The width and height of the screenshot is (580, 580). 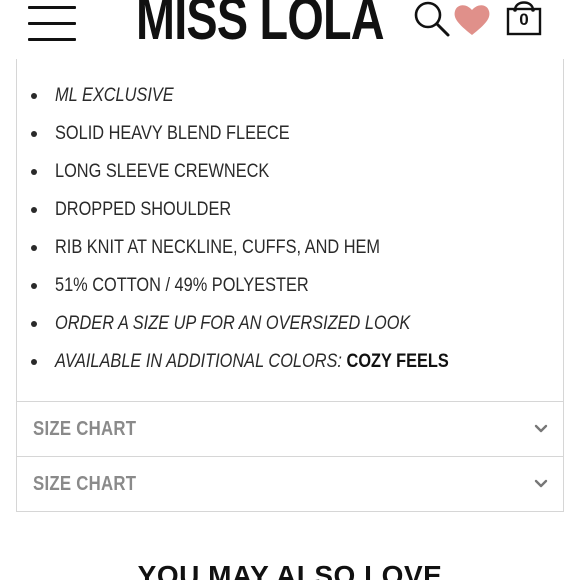 I want to click on site-header: MISS LOLA 0, so click(x=290, y=30).